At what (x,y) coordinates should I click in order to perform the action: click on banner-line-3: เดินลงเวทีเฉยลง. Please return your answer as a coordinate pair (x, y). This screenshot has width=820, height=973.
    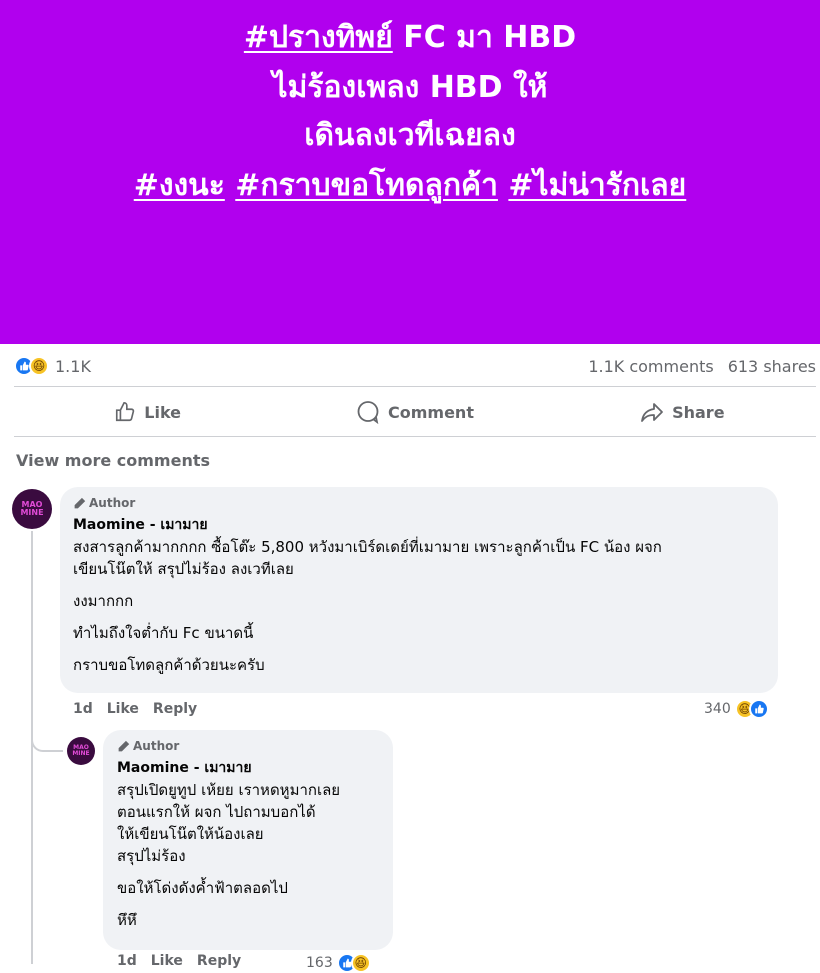
    Looking at the image, I should click on (410, 135).